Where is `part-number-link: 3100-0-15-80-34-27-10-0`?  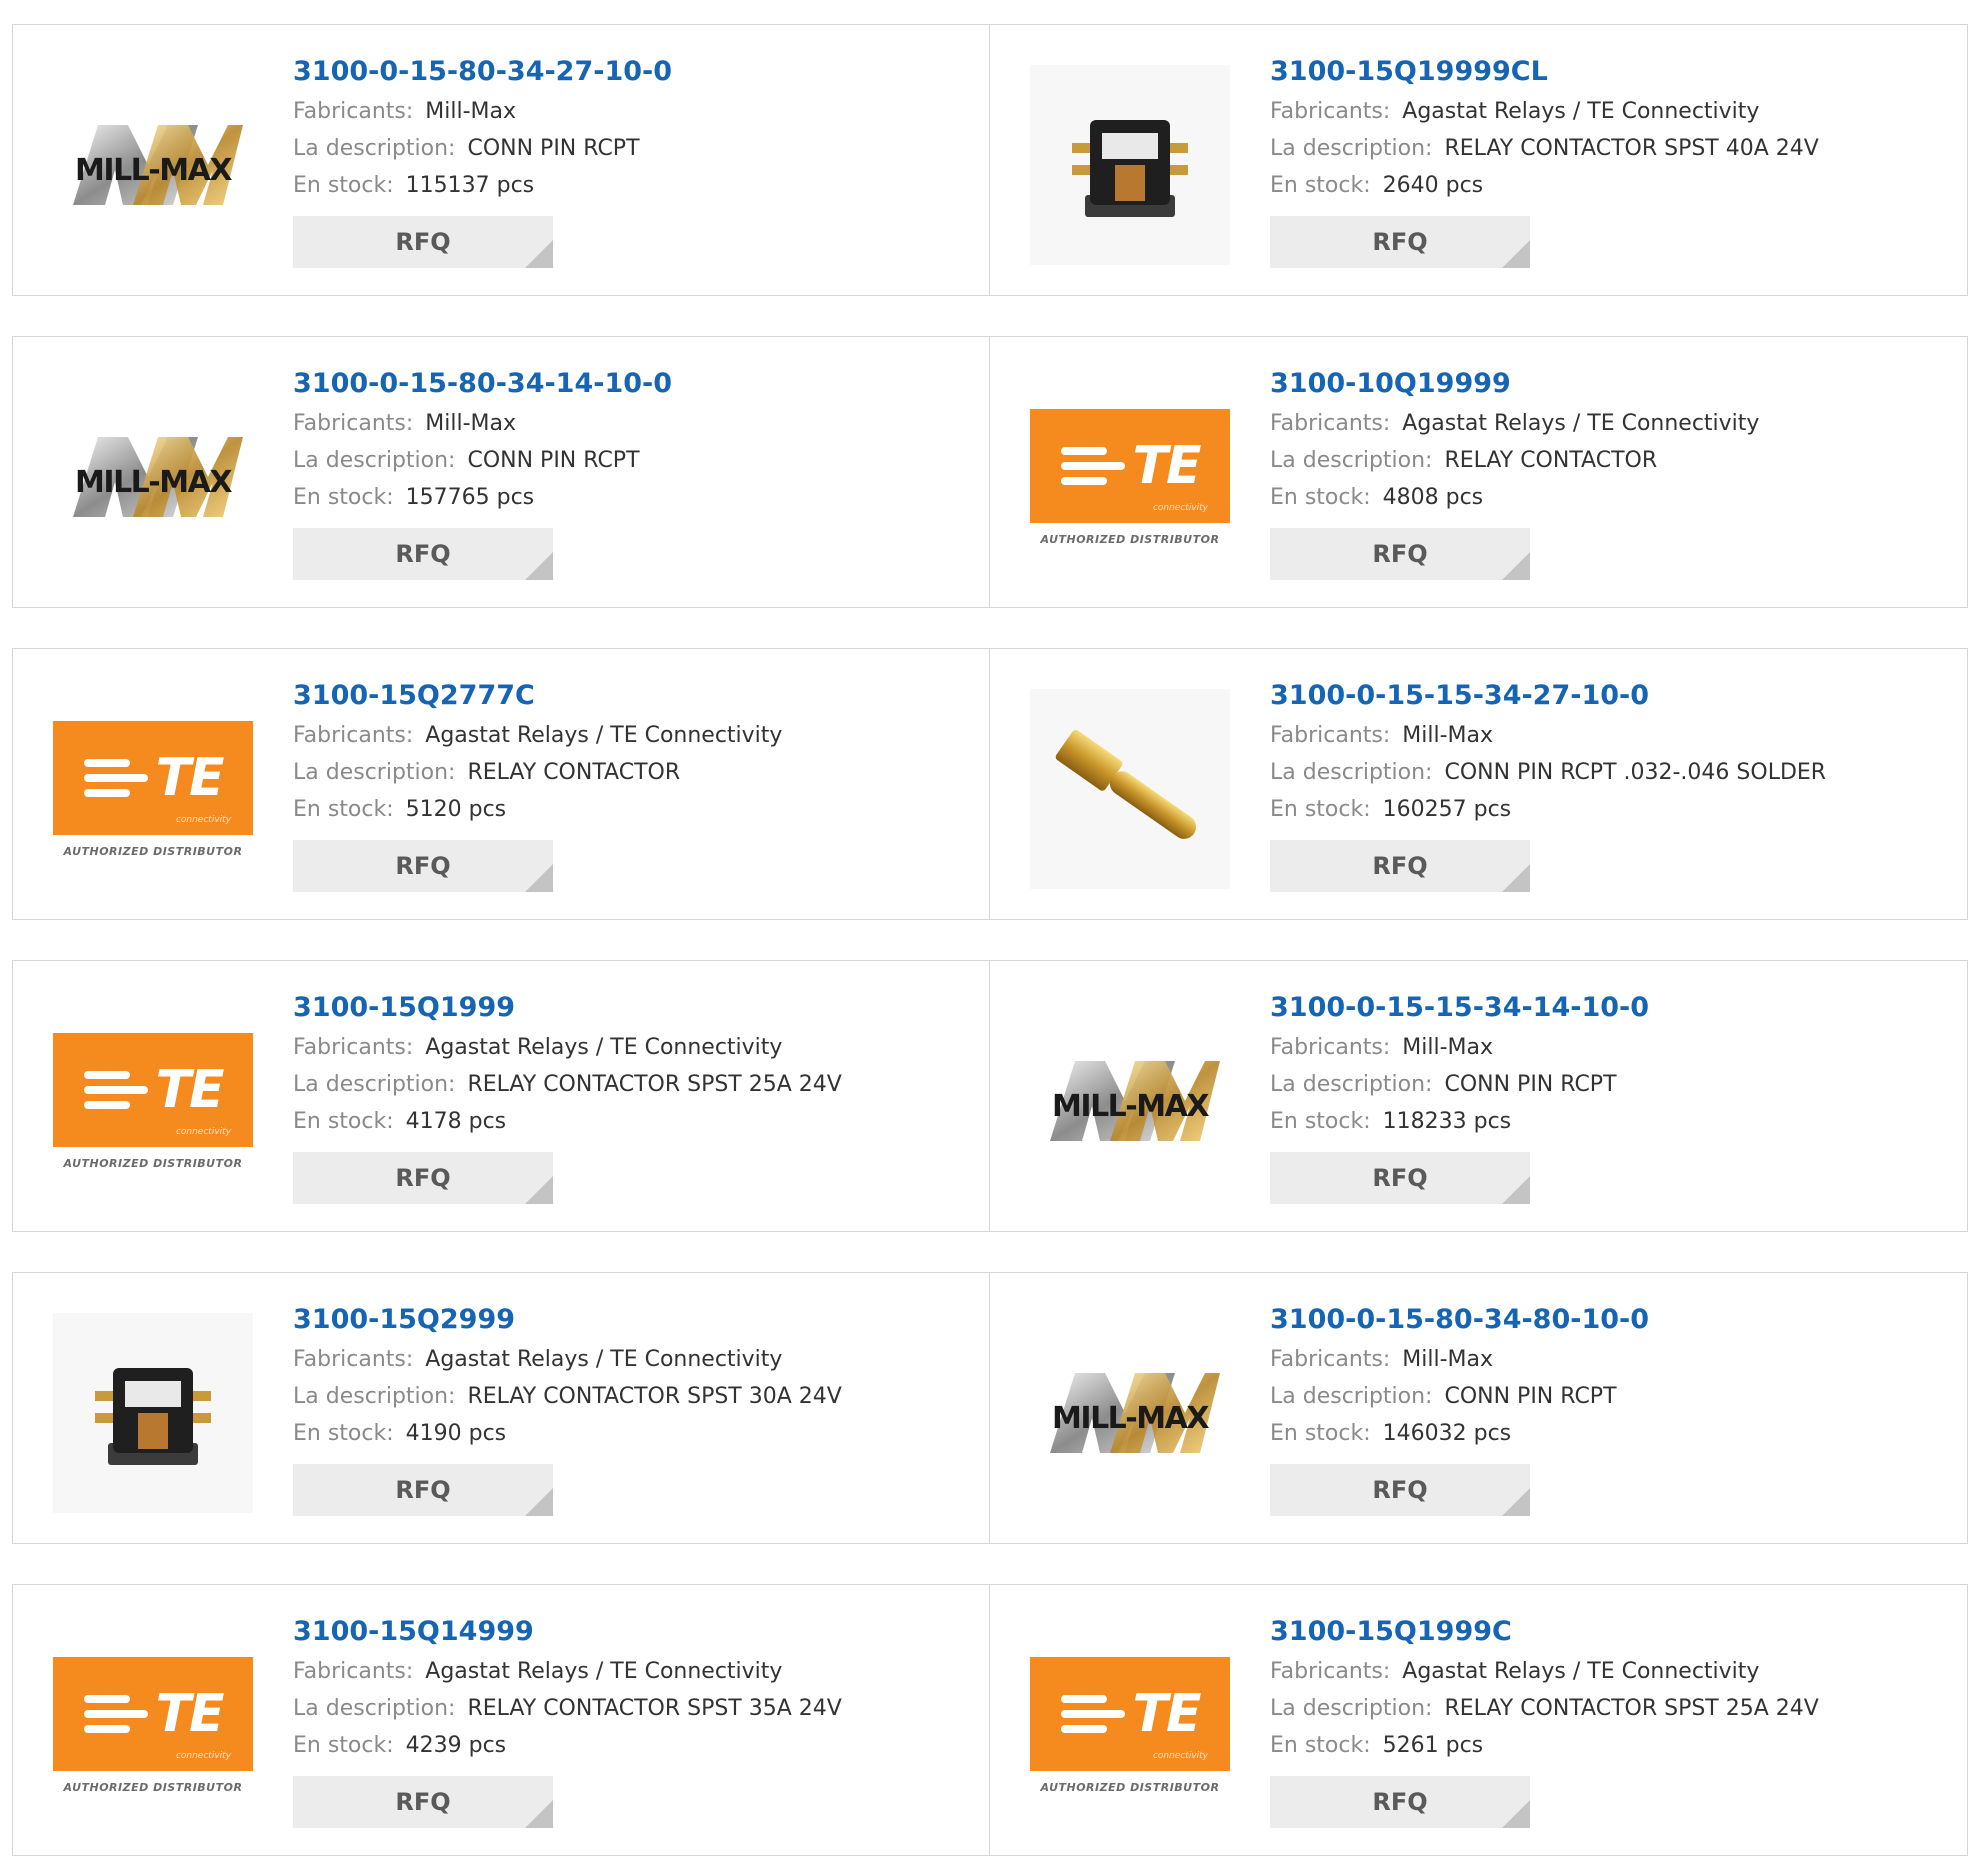 part-number-link: 3100-0-15-80-34-27-10-0 is located at coordinates (631, 72).